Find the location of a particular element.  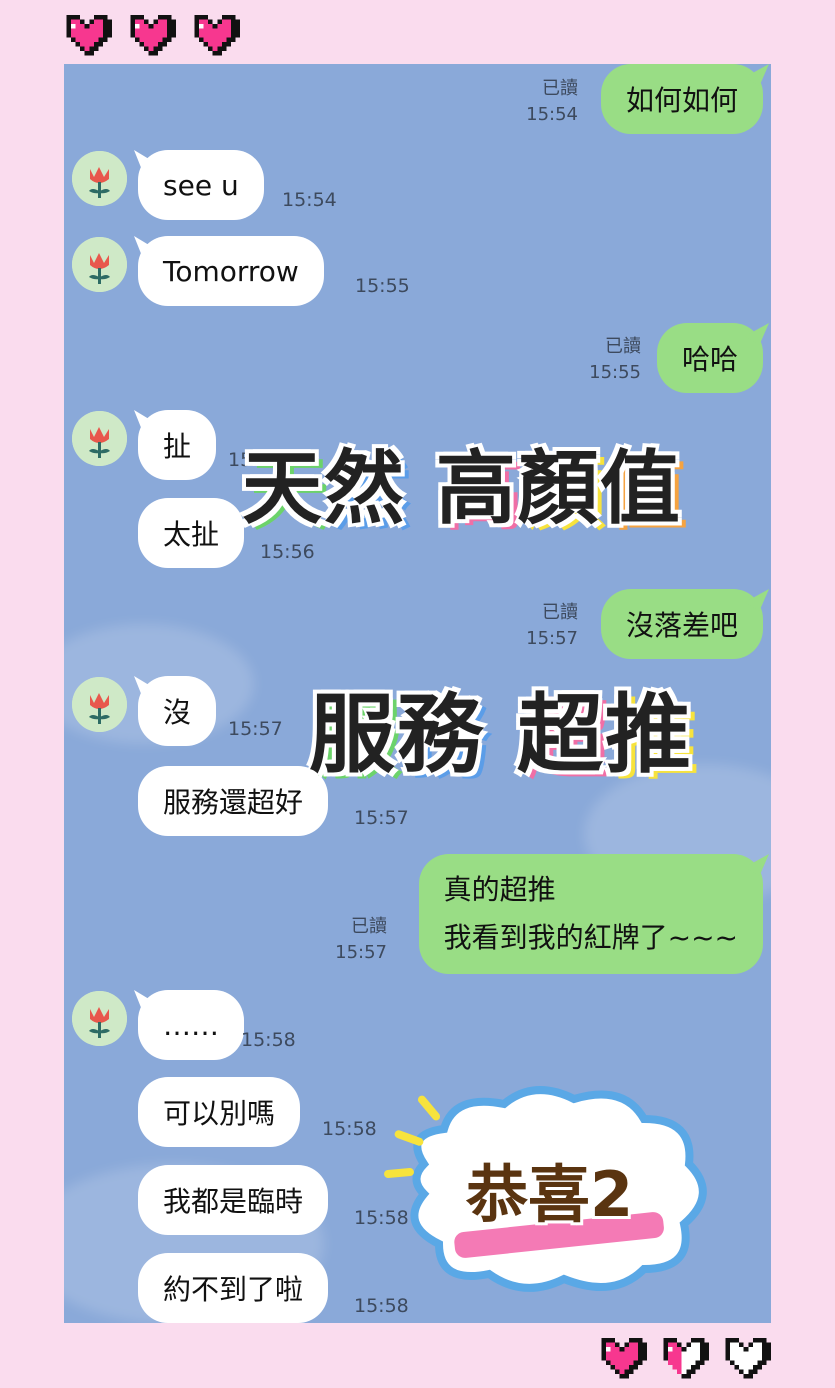

message-bubble-out: 哈哈 is located at coordinates (709, 358).